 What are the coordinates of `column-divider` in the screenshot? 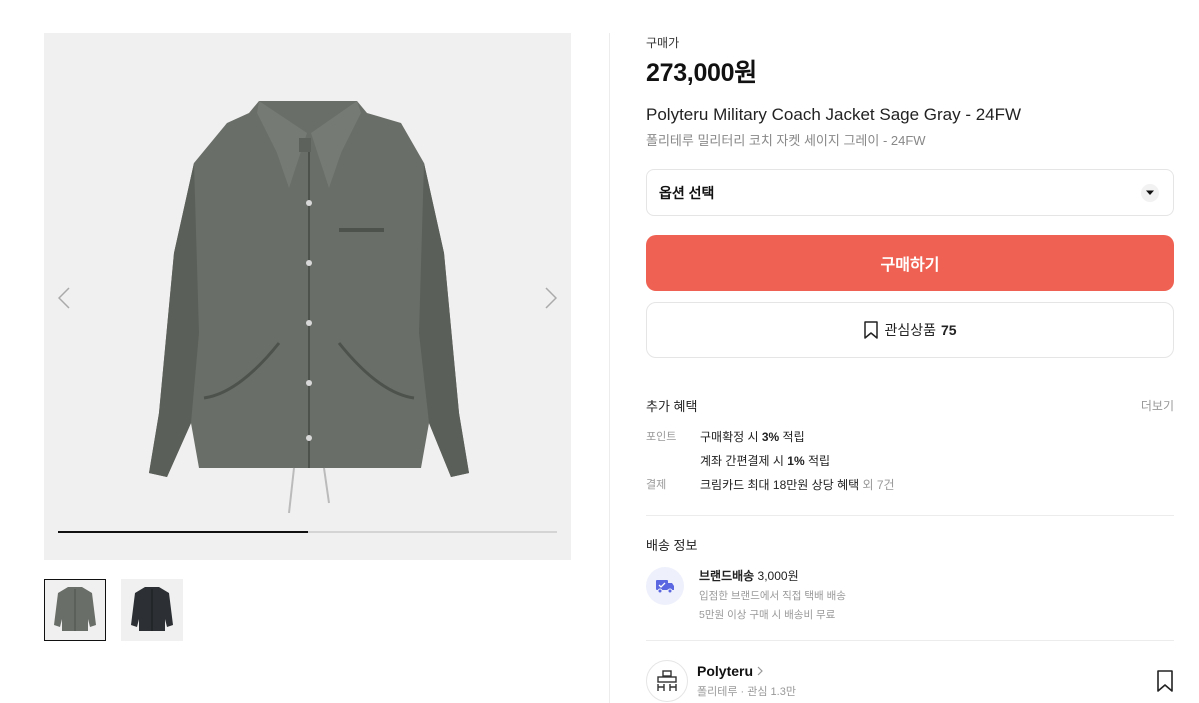 It's located at (609, 368).